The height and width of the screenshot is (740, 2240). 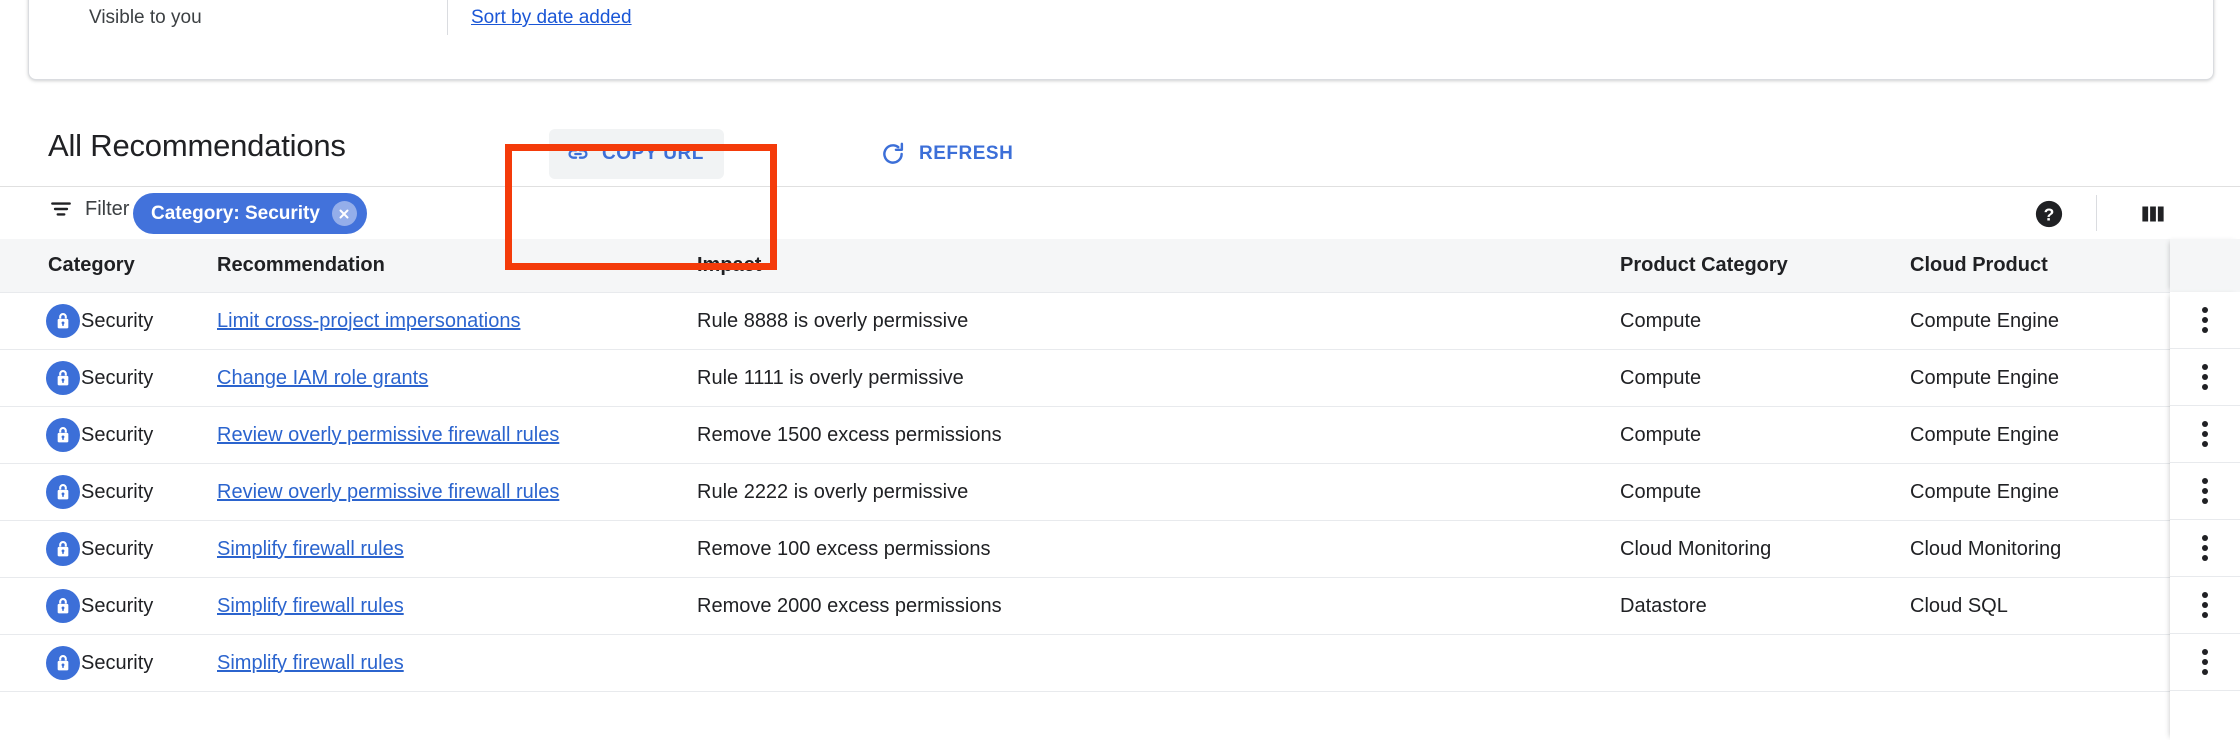 I want to click on toolbar-divider, so click(x=2096, y=213).